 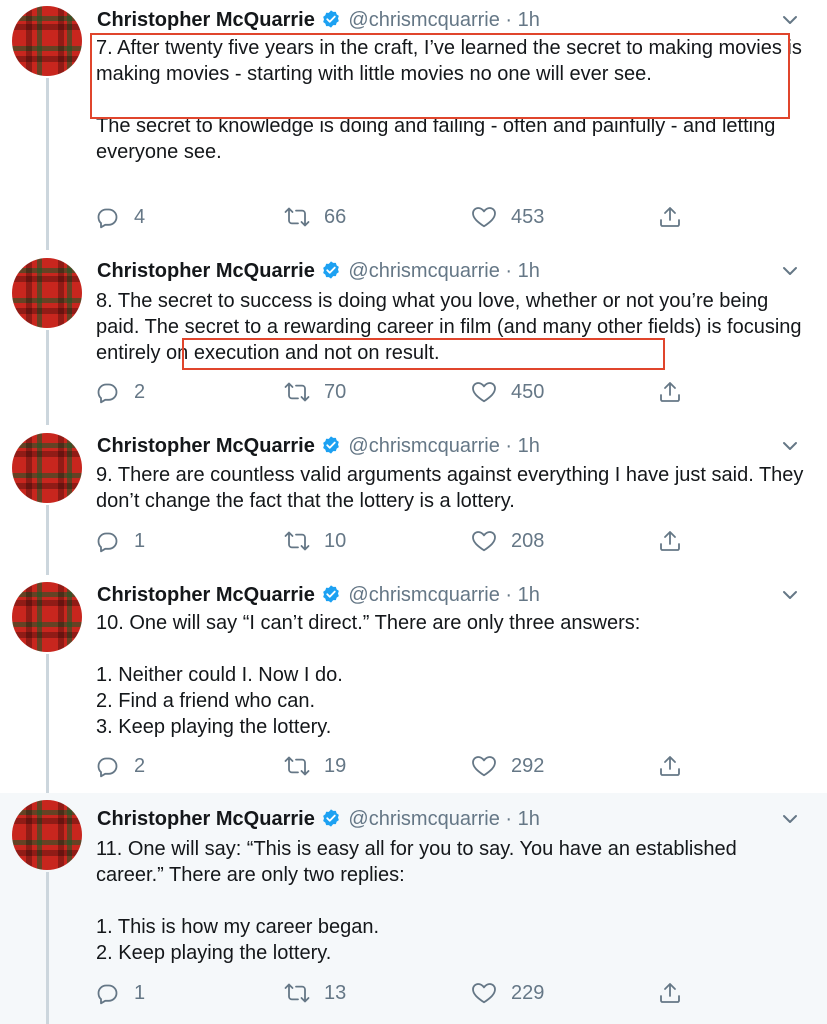 What do you see at coordinates (315, 392) in the screenshot?
I see `retweet-button: 70` at bounding box center [315, 392].